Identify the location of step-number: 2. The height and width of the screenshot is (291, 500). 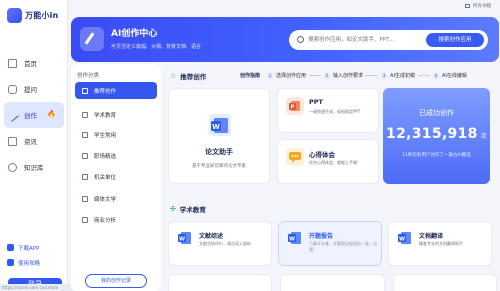
(327, 75).